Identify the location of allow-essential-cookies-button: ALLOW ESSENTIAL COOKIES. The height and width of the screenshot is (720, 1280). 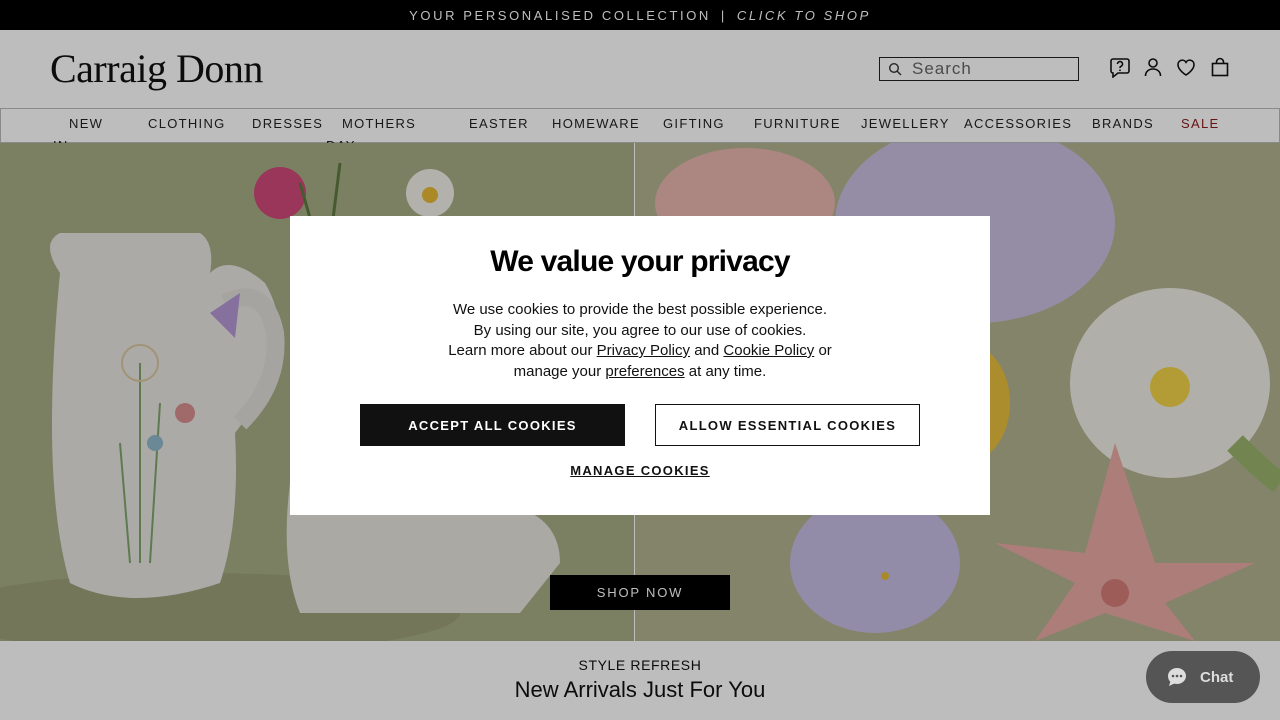
(787, 425).